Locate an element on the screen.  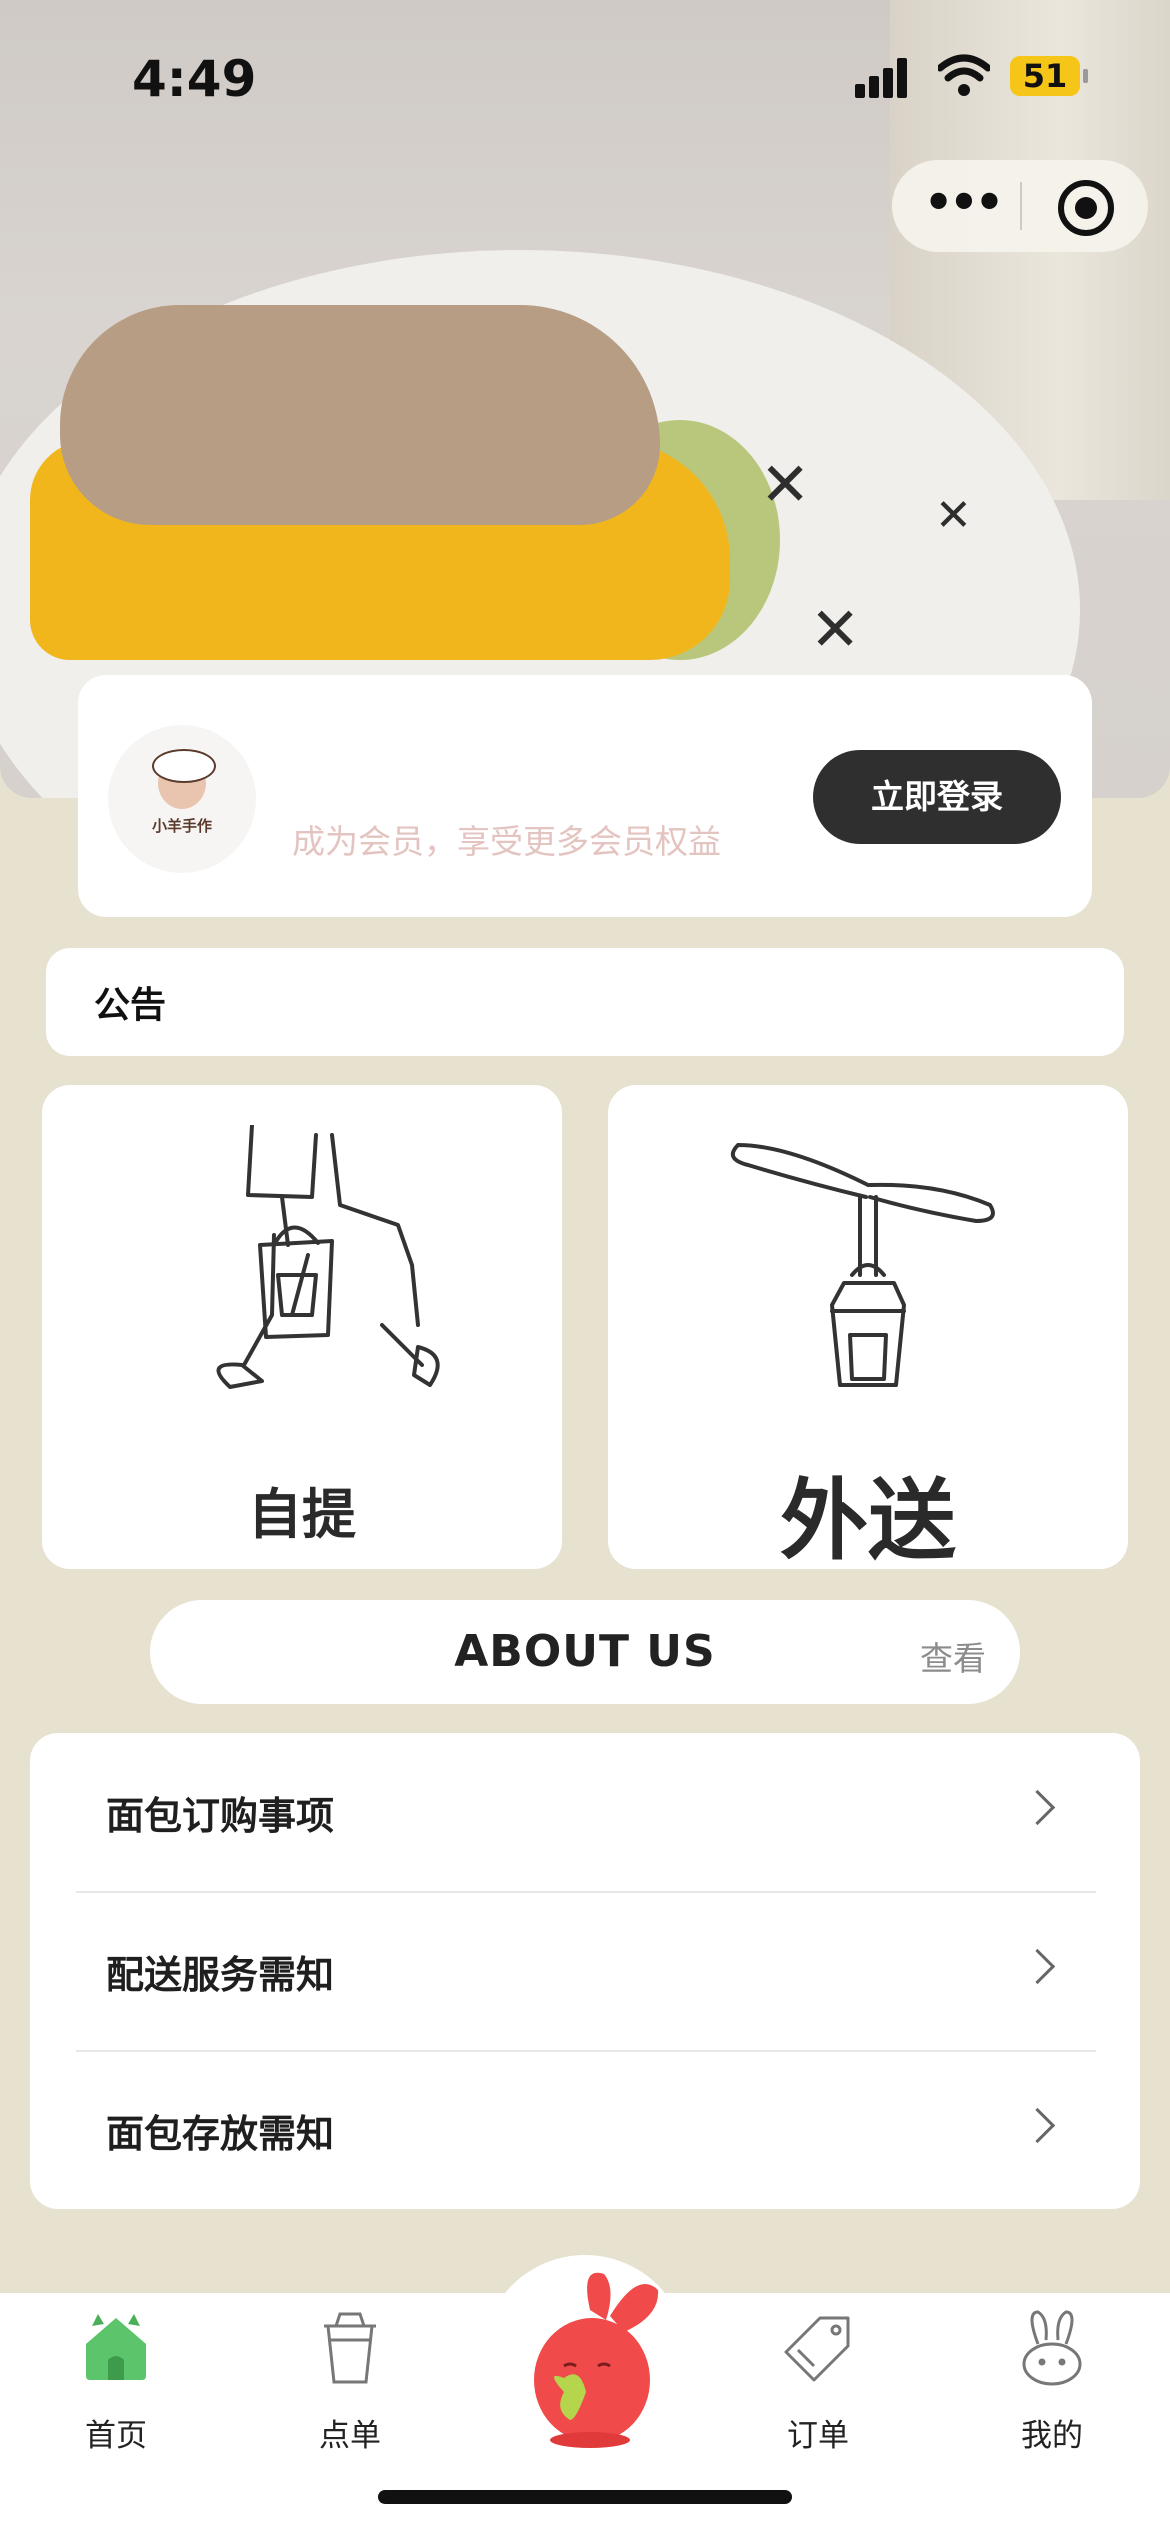
notice-bar: 公告 is located at coordinates (585, 1002).